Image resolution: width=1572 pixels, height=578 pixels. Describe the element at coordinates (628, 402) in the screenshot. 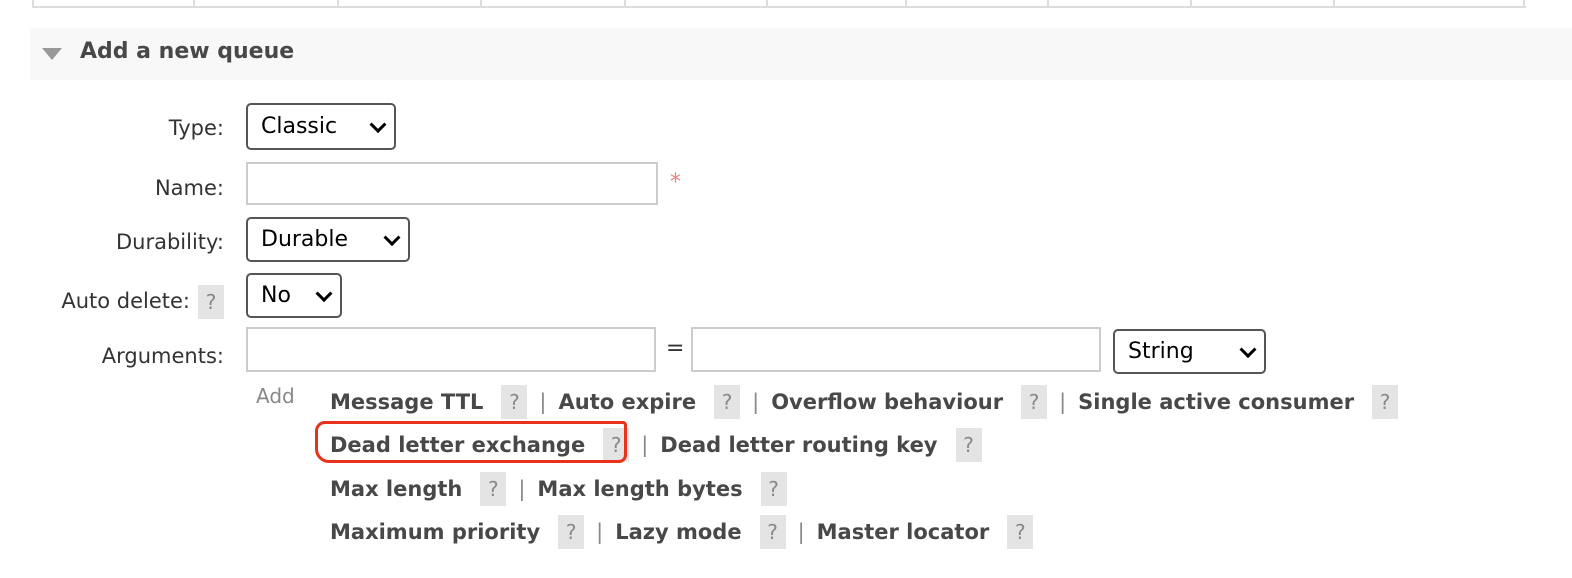

I see `argument-link-auto-expire: Auto expire` at that location.